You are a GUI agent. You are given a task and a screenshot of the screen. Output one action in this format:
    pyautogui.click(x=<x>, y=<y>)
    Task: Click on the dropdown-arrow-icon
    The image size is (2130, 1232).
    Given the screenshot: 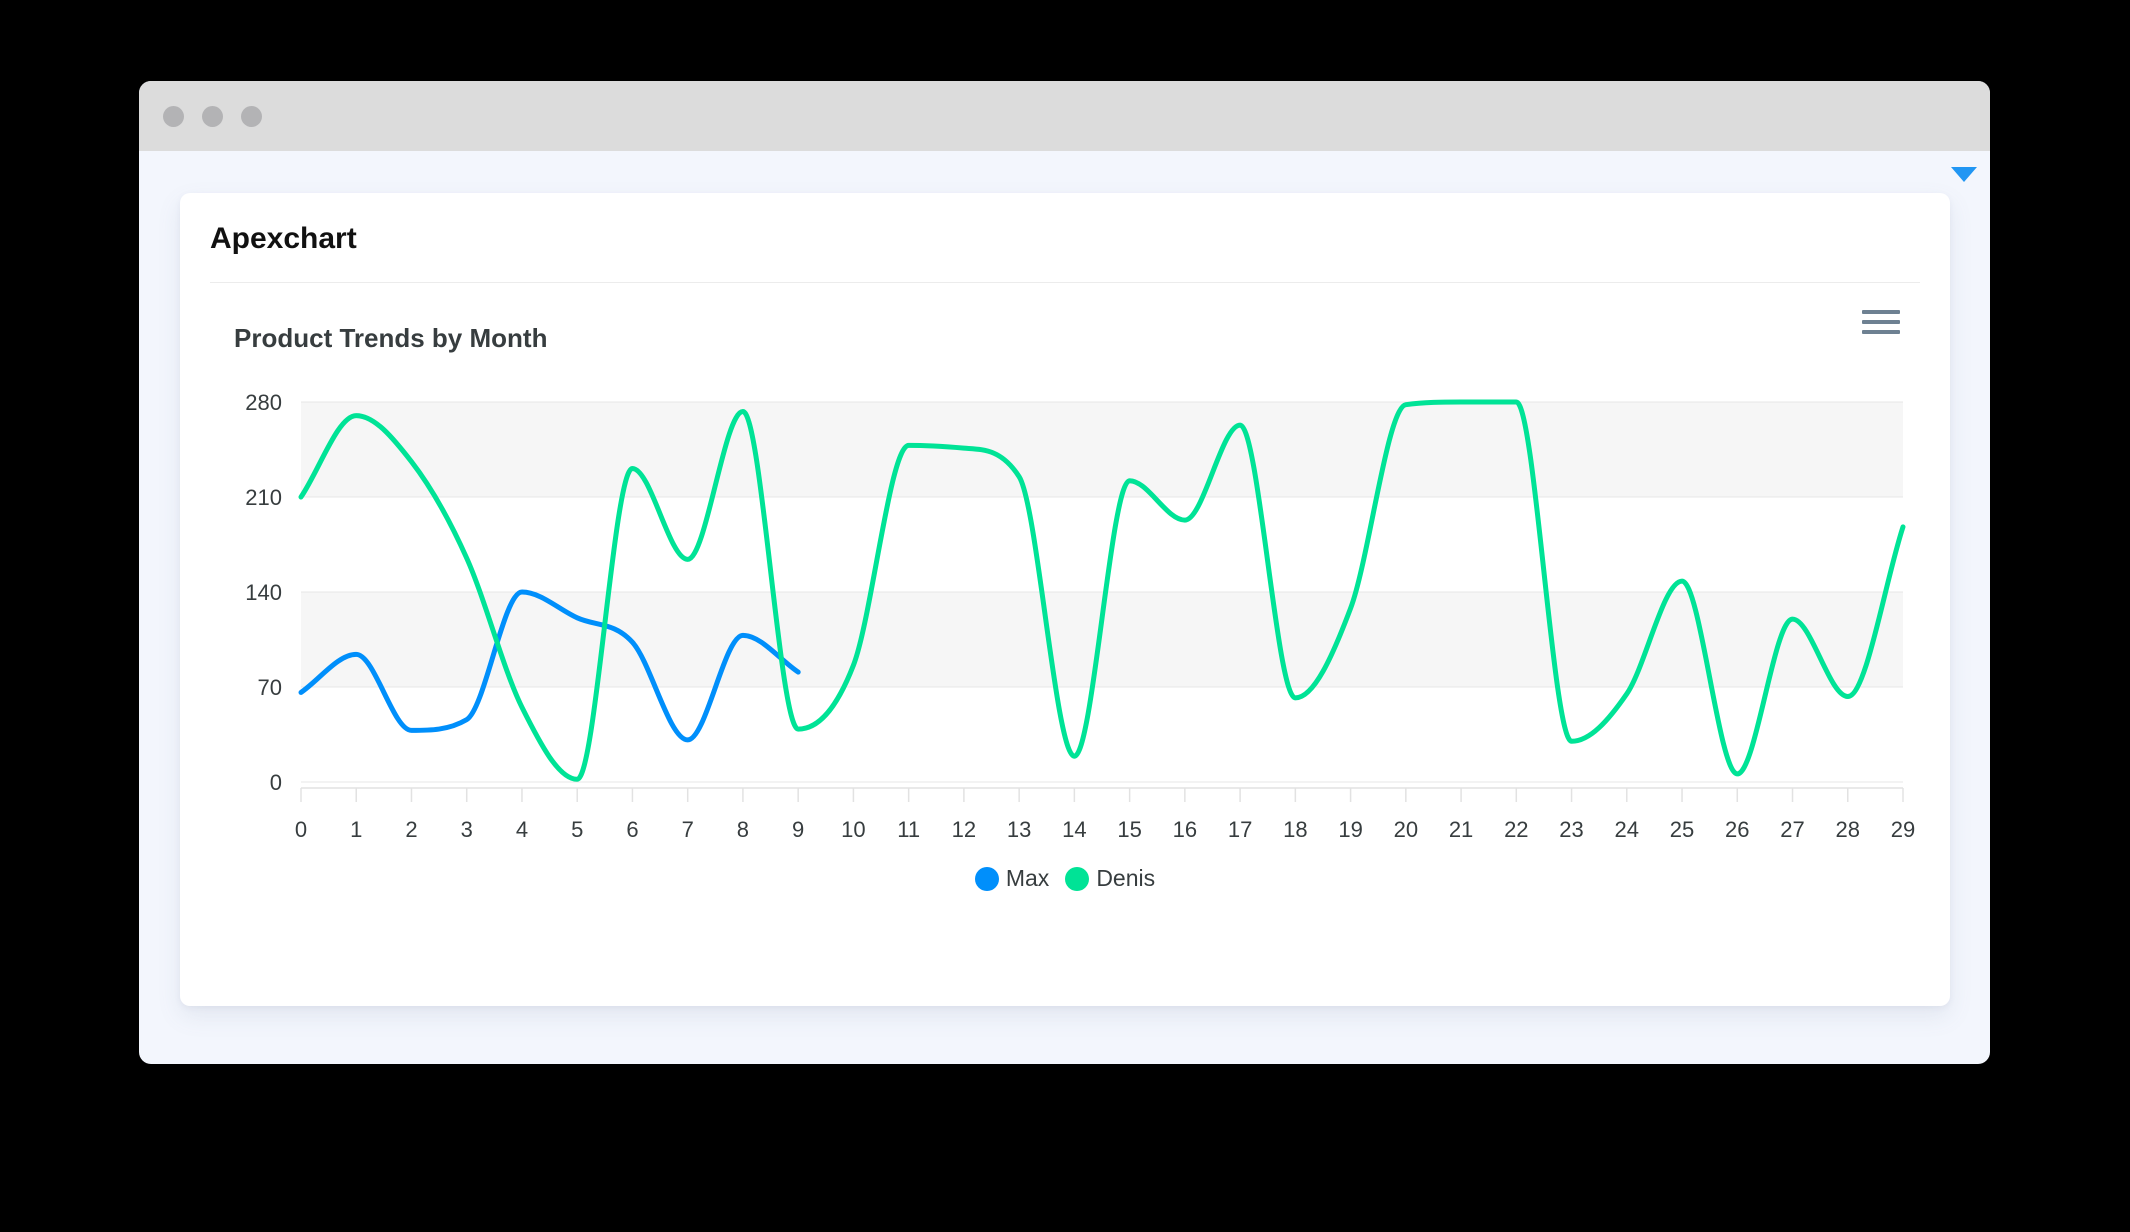 What is the action you would take?
    pyautogui.click(x=1964, y=174)
    